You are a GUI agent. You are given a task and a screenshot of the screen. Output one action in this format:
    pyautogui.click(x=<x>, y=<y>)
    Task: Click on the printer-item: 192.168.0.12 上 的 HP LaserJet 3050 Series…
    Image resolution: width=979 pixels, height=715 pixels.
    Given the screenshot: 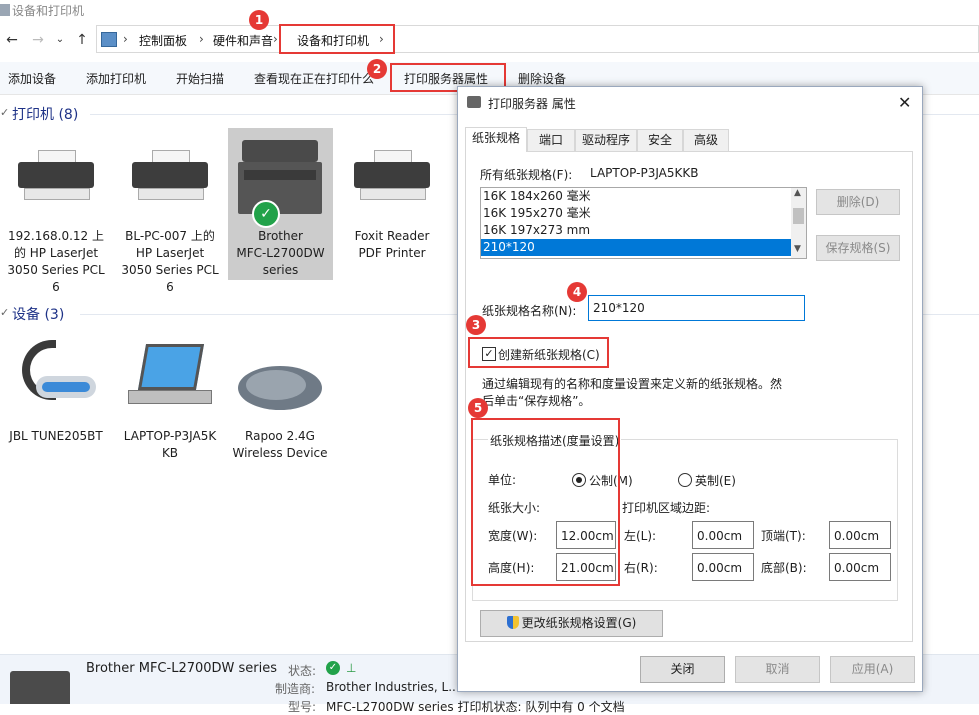 What is the action you would take?
    pyautogui.click(x=56, y=211)
    